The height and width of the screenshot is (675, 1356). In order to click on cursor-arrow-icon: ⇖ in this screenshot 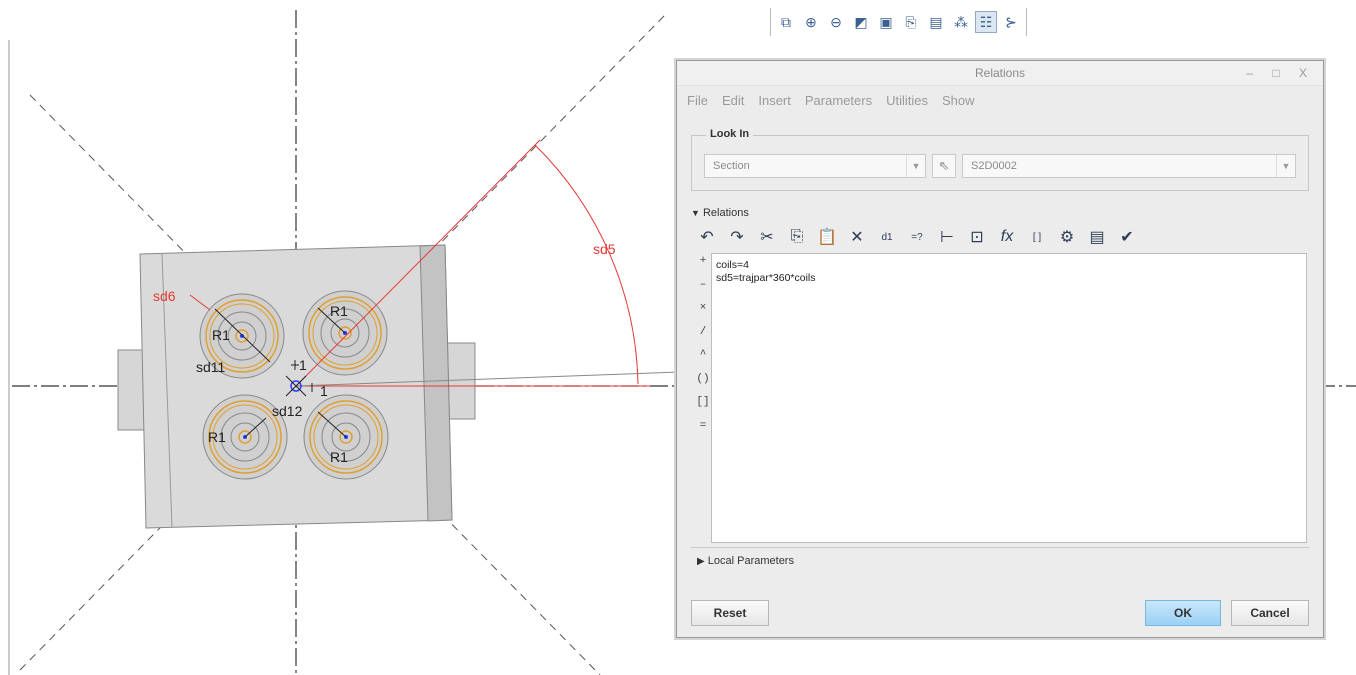, I will do `click(944, 165)`.